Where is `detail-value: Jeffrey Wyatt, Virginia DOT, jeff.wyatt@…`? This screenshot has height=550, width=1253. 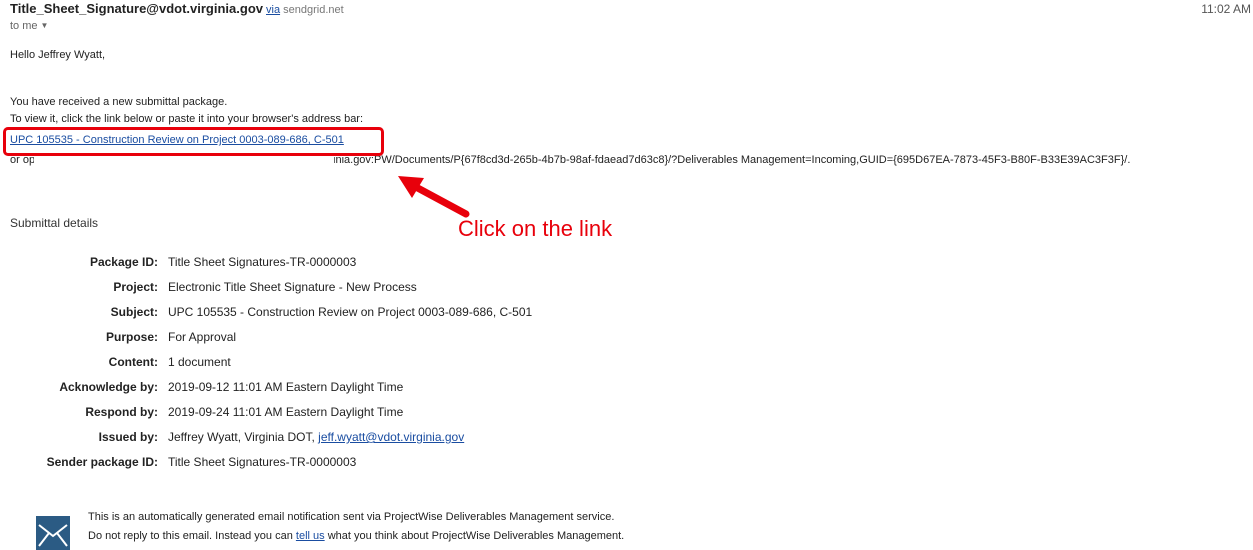
detail-value: Jeffrey Wyatt, Virginia DOT, jeff.wyatt@… is located at coordinates (316, 437).